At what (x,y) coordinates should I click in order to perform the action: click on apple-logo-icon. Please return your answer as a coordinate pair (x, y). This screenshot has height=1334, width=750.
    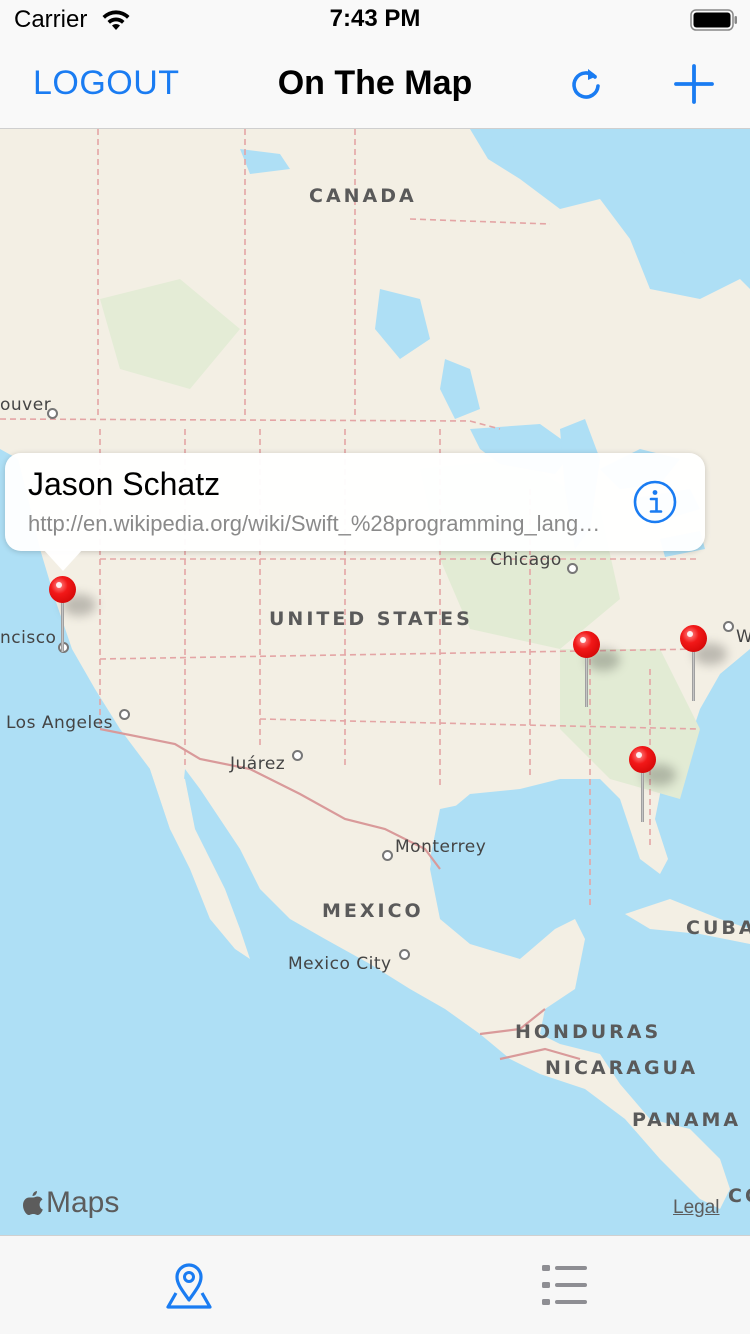
    Looking at the image, I should click on (33, 1203).